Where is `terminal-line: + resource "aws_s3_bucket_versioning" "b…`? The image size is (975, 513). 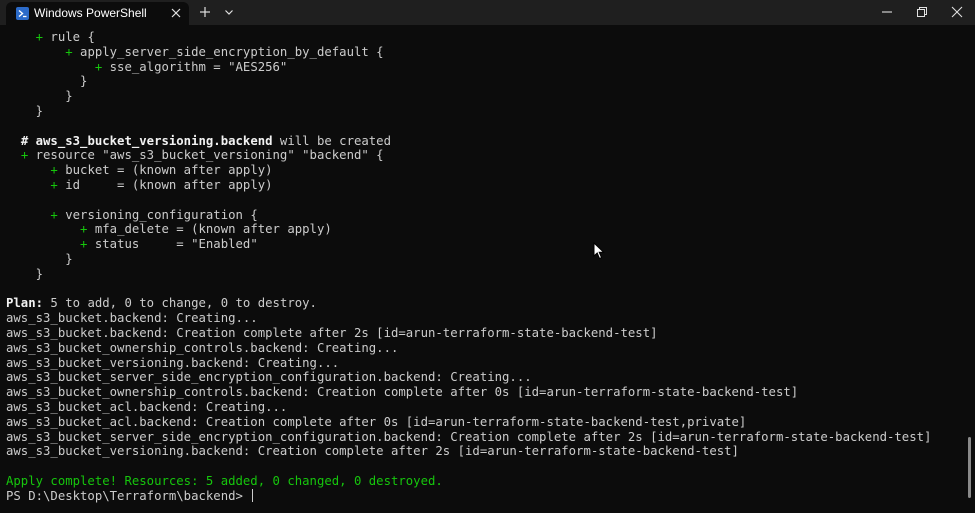
terminal-line: + resource "aws_s3_bucket_versioning" "b… is located at coordinates (481, 155).